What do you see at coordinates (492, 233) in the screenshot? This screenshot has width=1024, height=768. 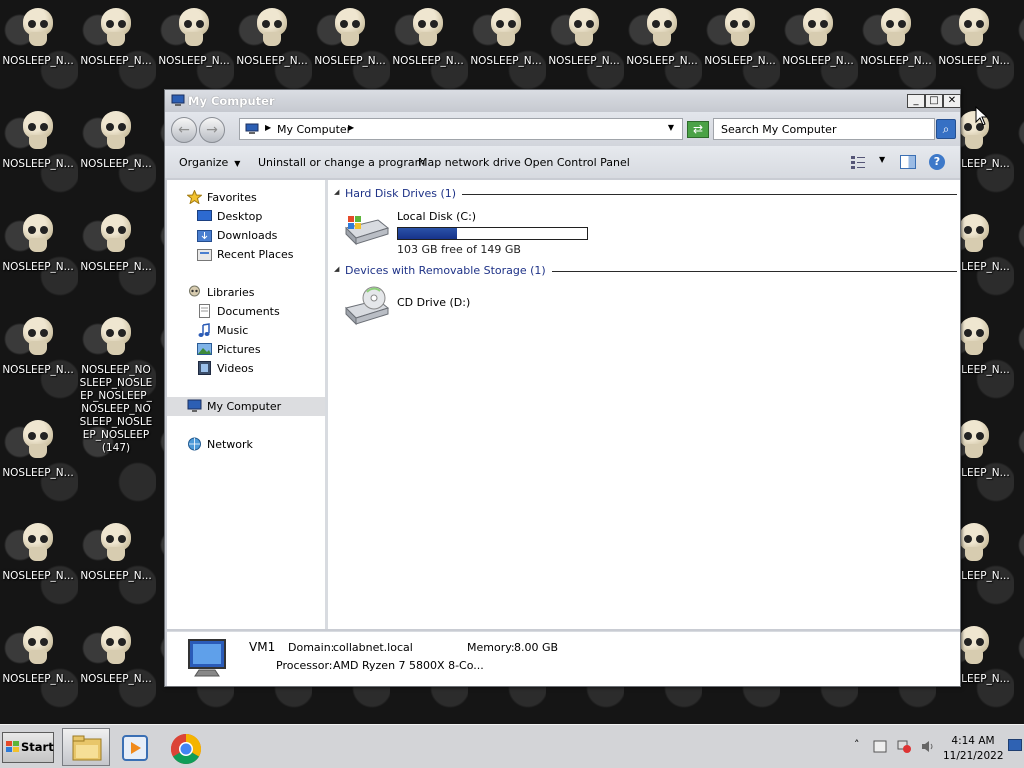 I see `disk-usage-bar` at bounding box center [492, 233].